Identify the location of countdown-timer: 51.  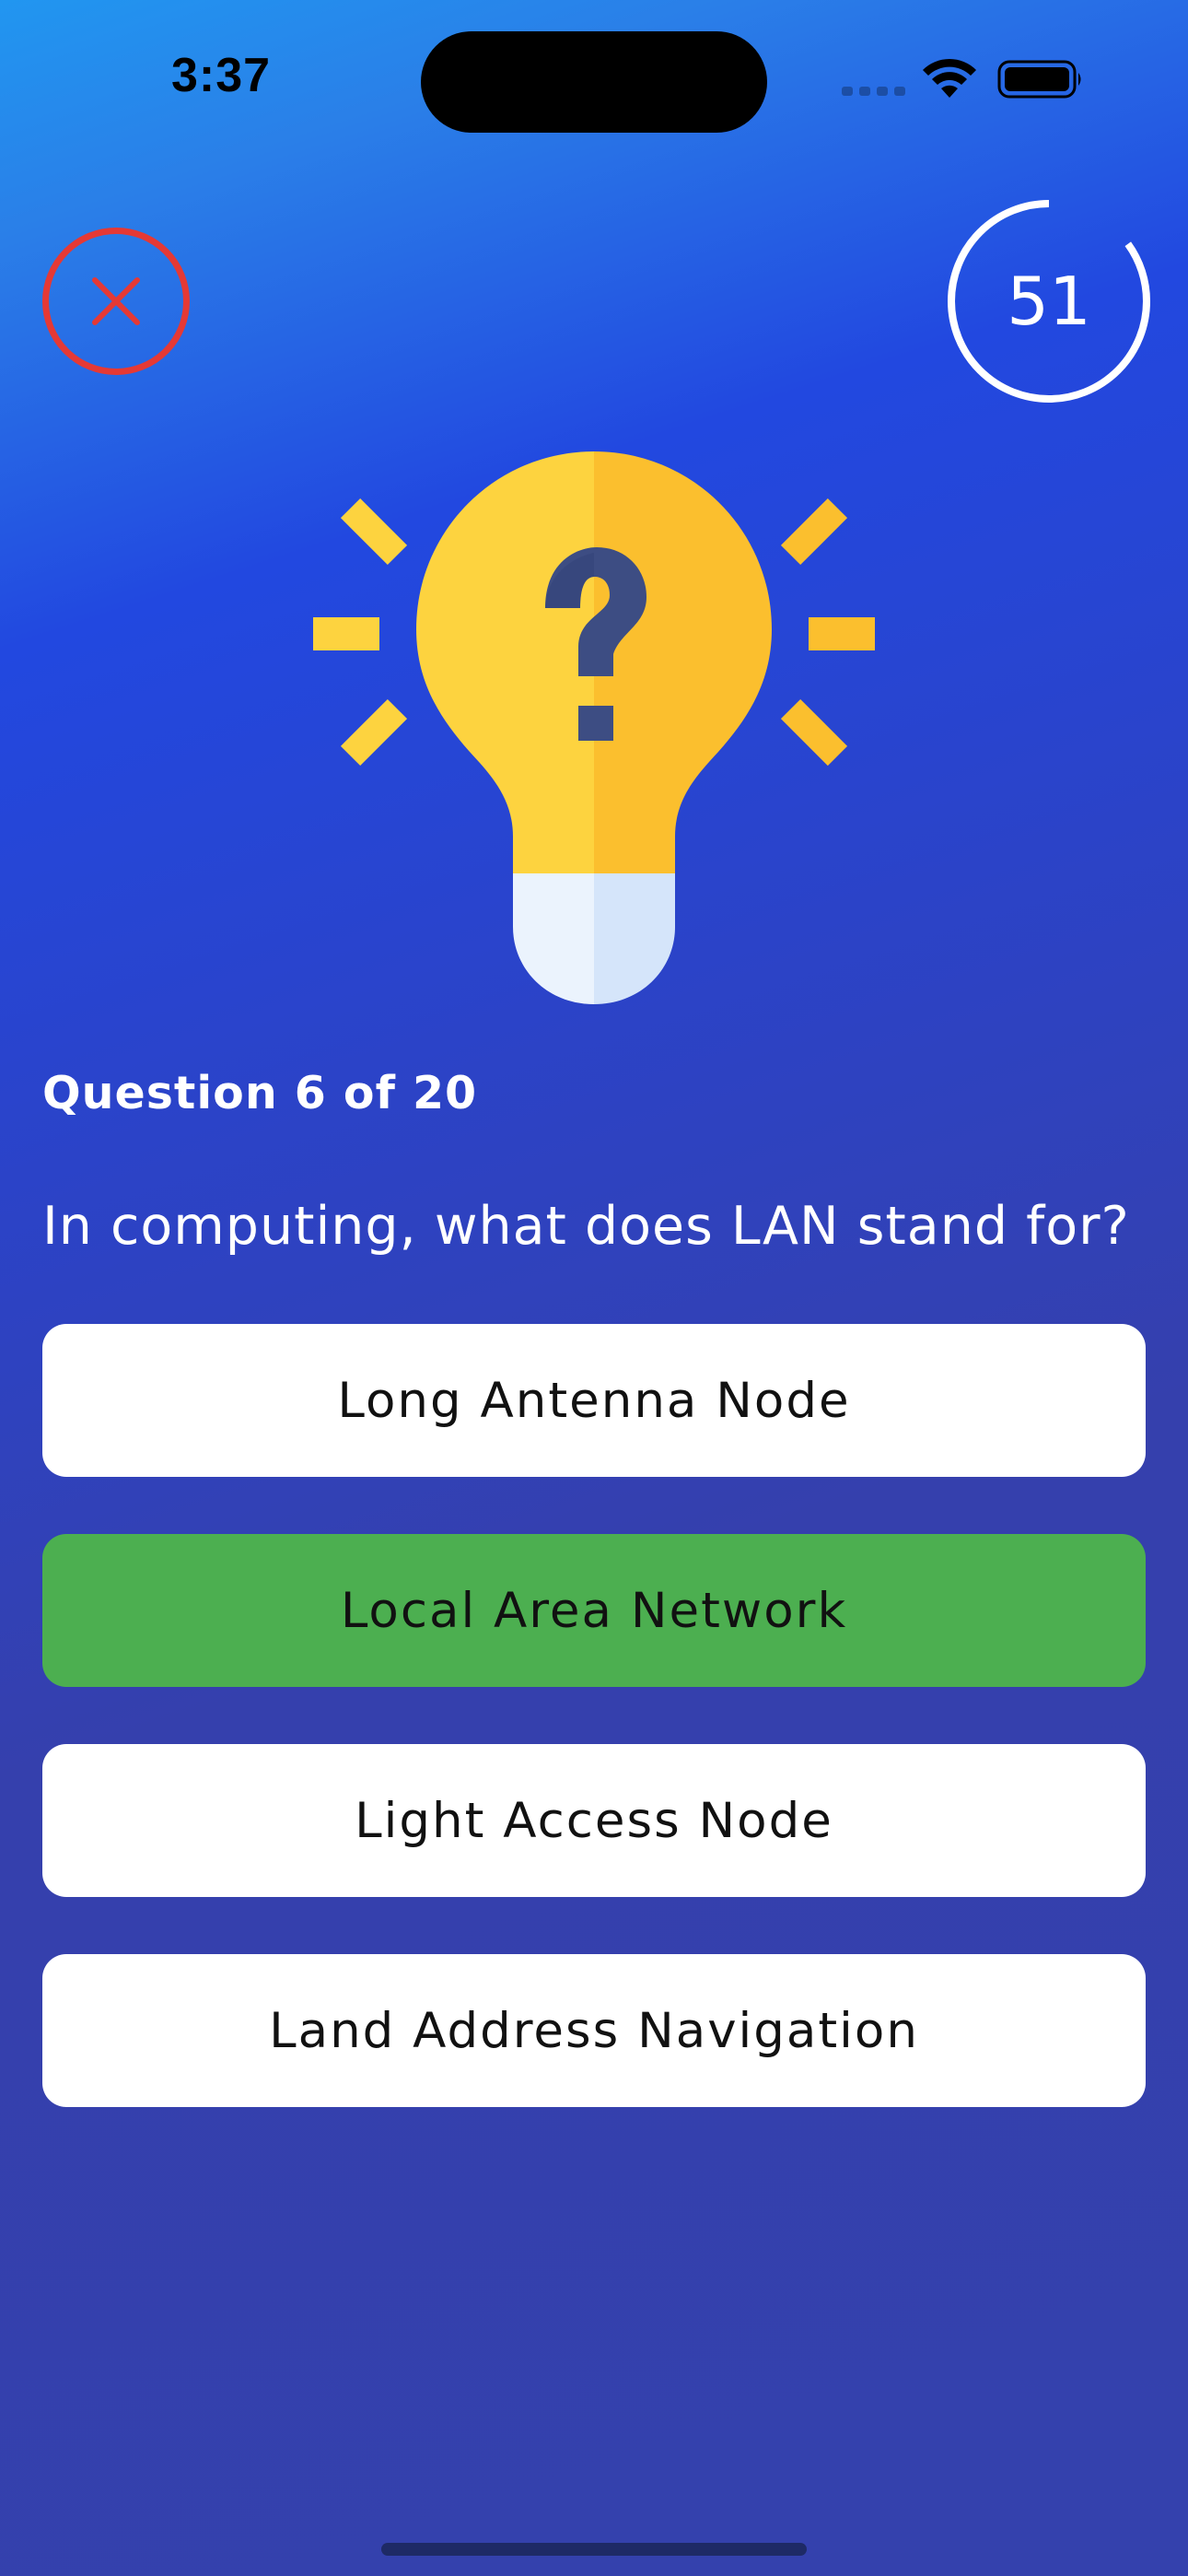
(1049, 301).